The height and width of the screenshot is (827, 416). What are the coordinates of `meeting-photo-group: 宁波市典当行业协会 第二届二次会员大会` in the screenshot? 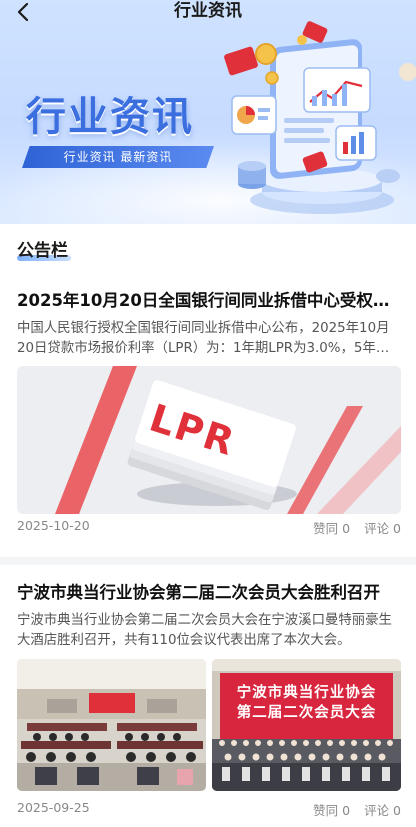 It's located at (306, 725).